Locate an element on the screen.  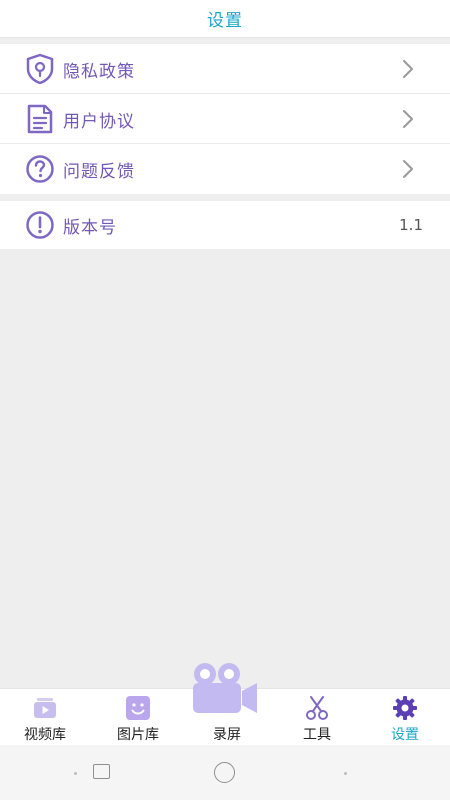
bottom-nav: 视频库 图片库 录屏 工具 设置 is located at coordinates (225, 704).